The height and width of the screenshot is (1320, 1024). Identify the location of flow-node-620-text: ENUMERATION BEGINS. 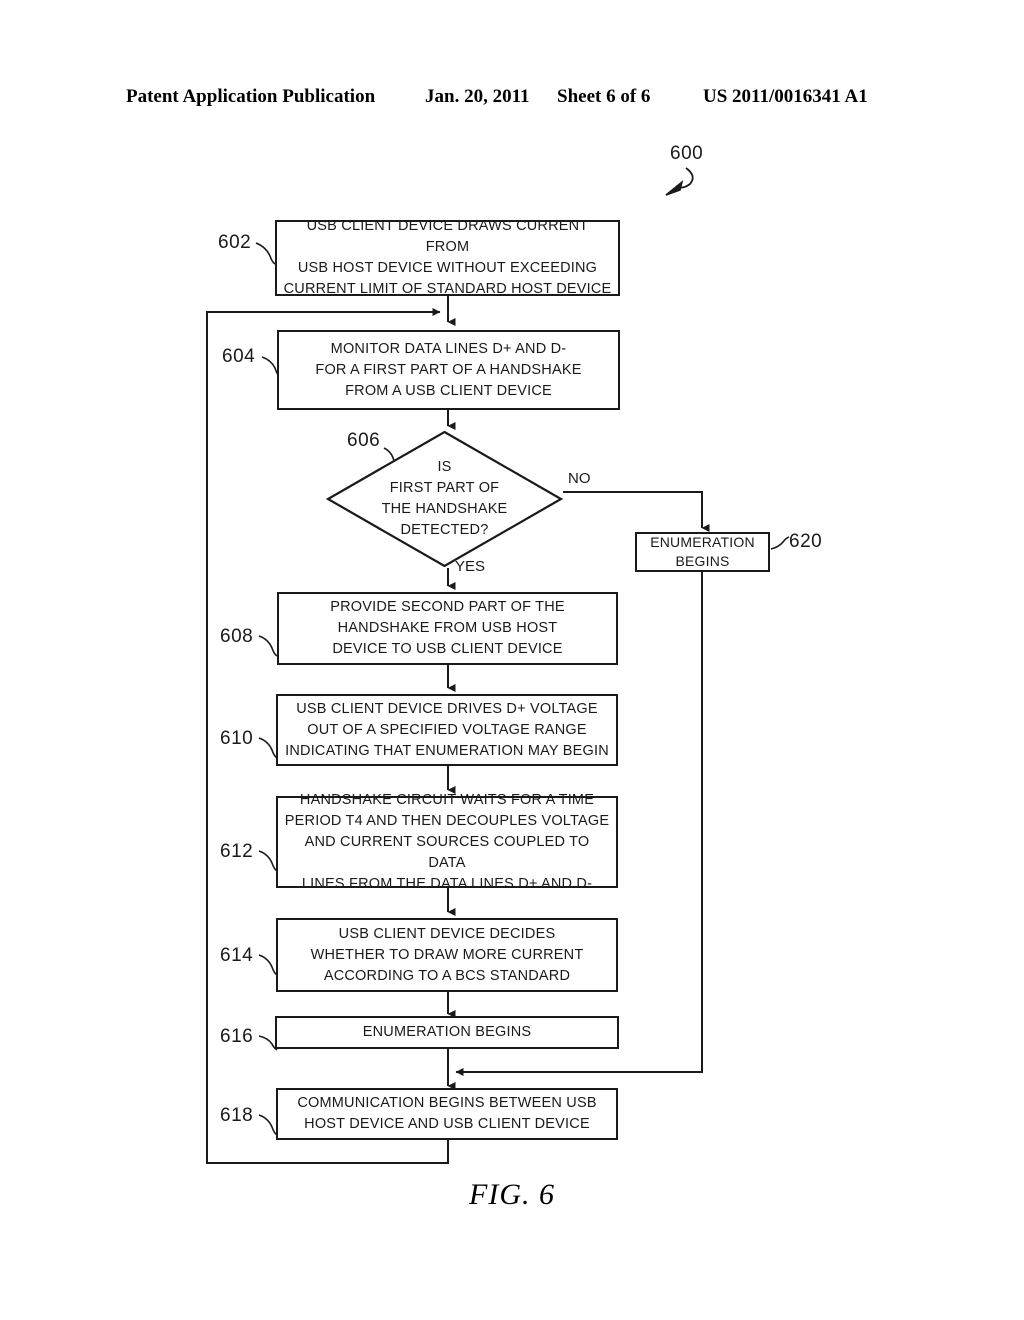
(702, 551).